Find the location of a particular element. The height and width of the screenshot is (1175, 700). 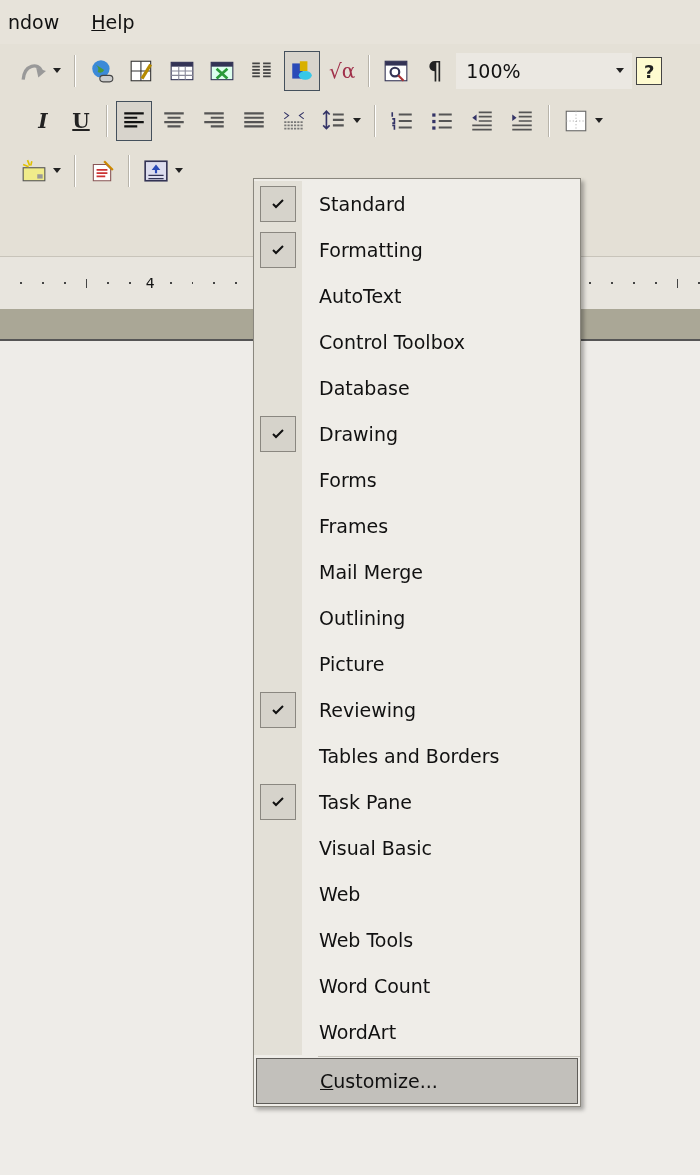

menu-item: Picture is located at coordinates (417, 664).